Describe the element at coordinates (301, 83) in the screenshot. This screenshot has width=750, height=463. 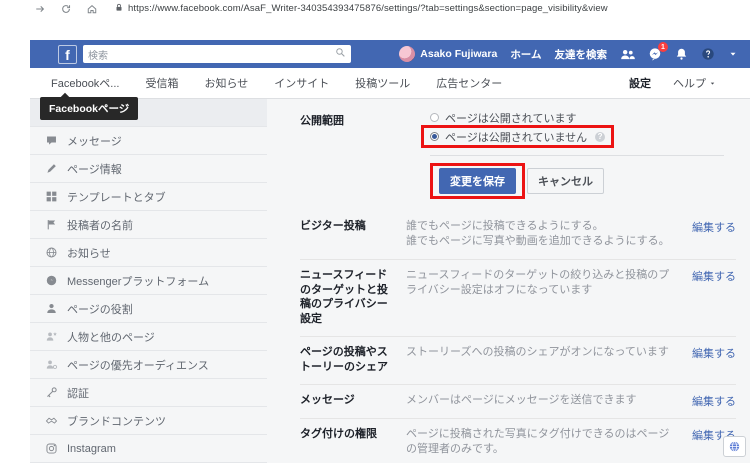
I see `nav-tab-insights: インサイト` at that location.